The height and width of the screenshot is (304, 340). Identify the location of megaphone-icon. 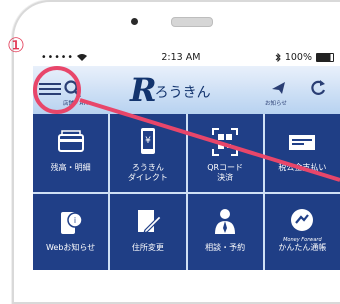
(279, 88).